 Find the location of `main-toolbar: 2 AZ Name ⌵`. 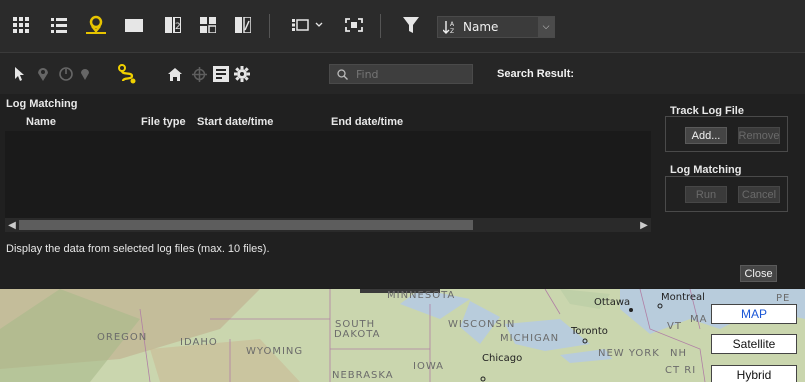

main-toolbar: 2 AZ Name ⌵ is located at coordinates (402, 26).